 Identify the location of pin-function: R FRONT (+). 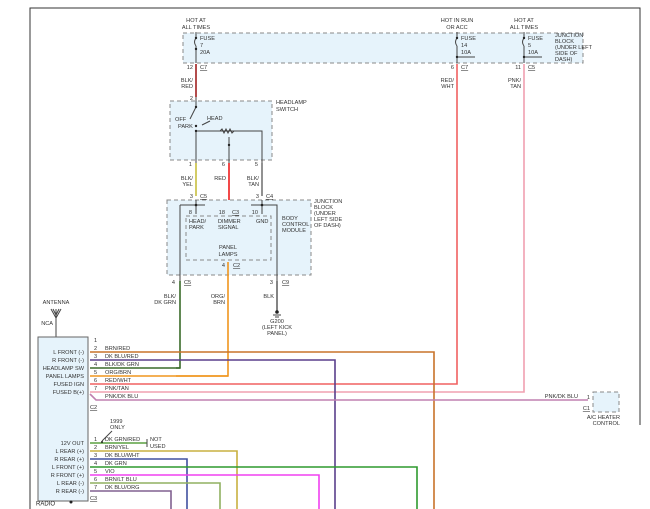
(67, 476).